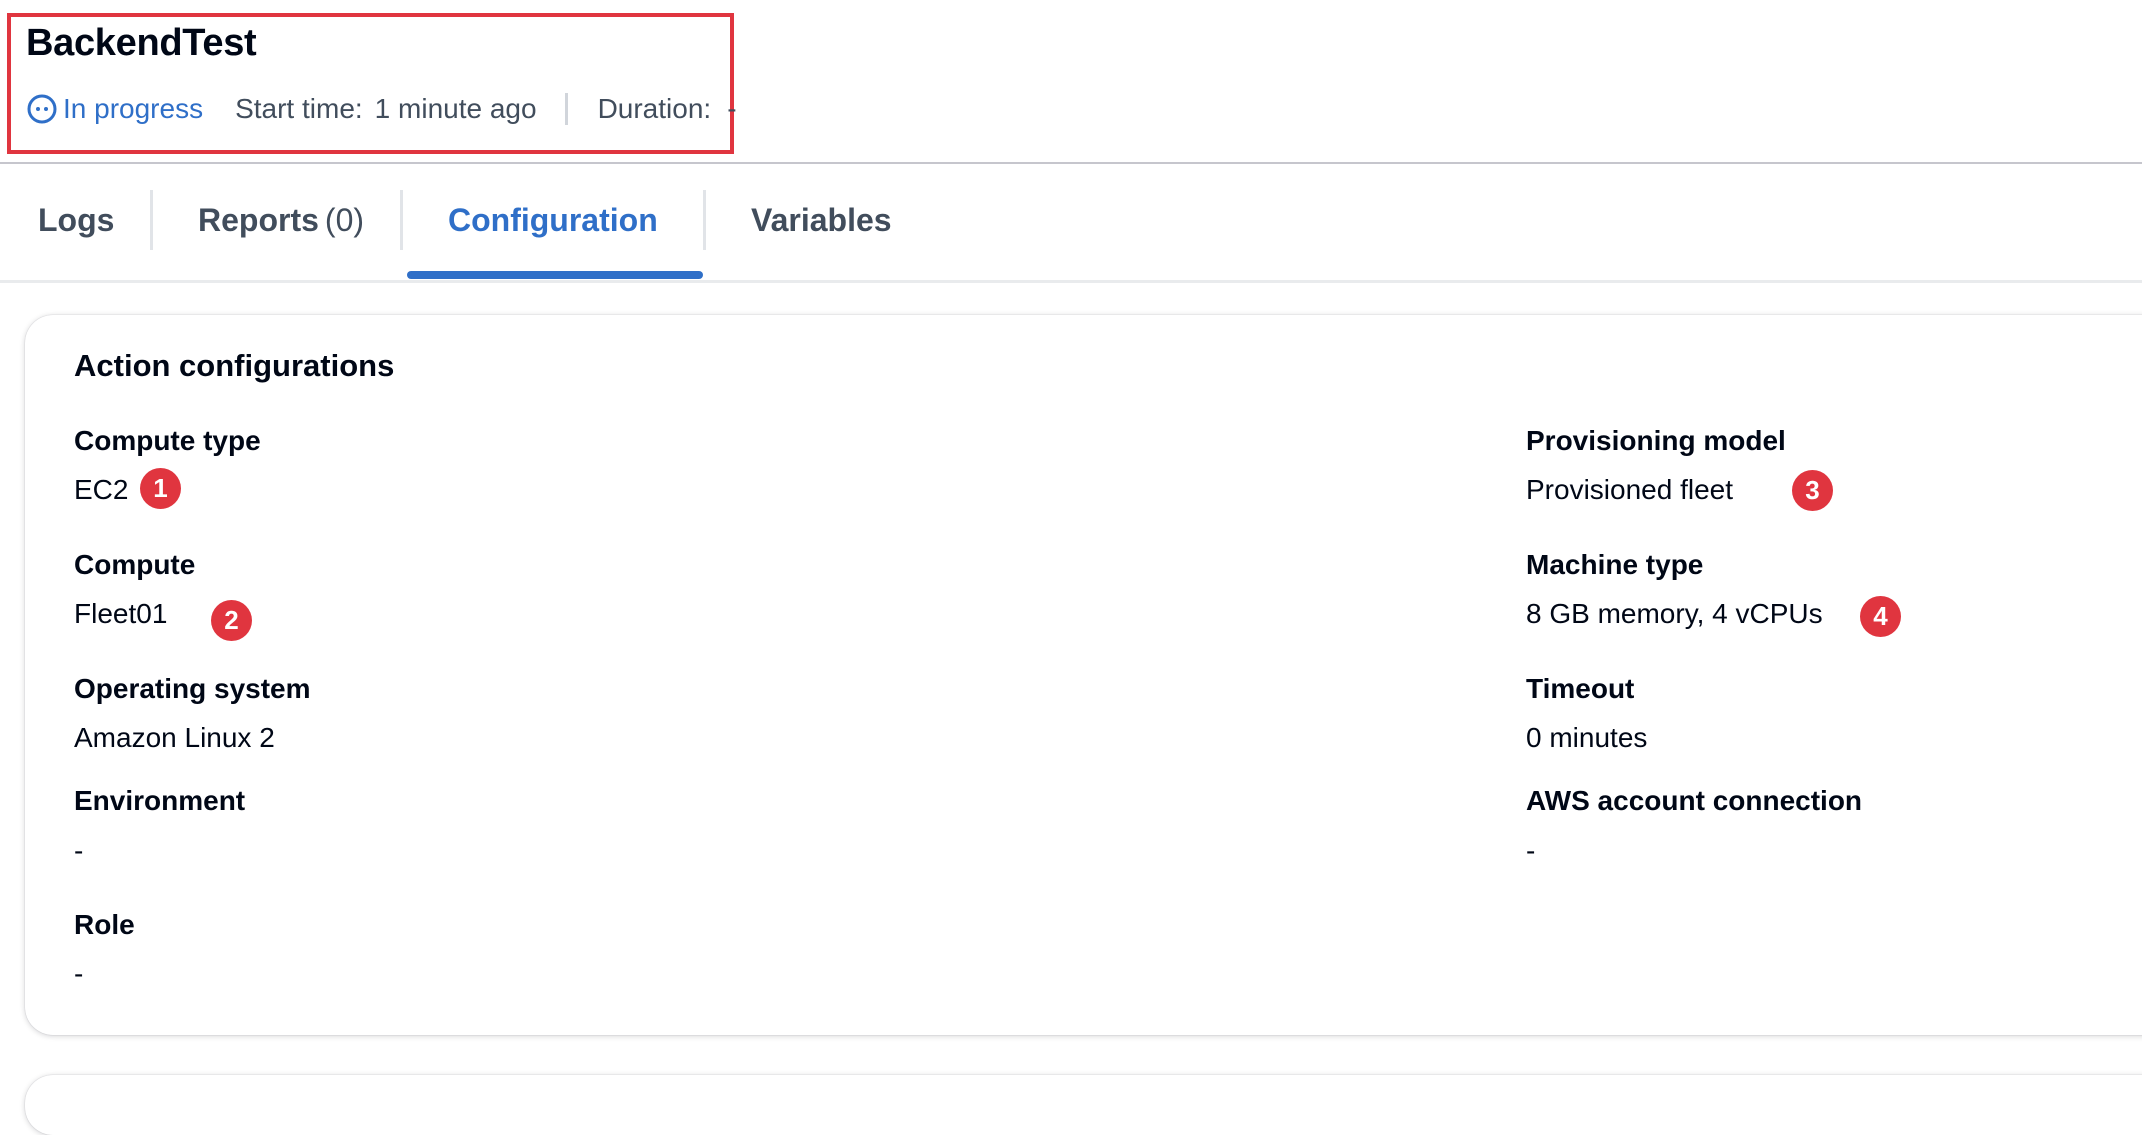  I want to click on next-section-card, so click(1083, 1105).